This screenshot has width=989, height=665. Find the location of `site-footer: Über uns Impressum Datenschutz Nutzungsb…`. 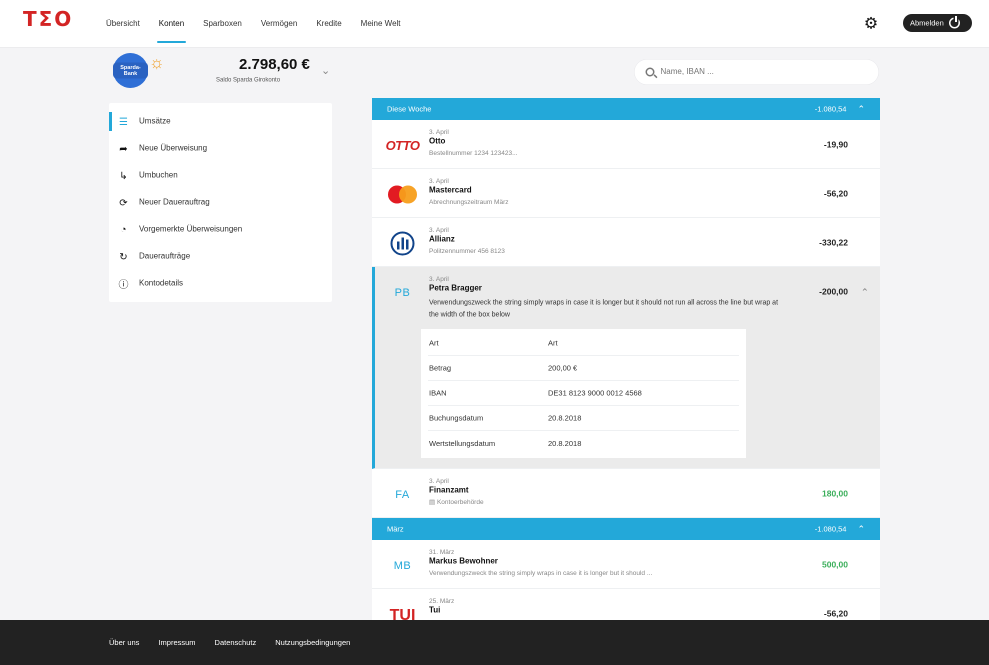

site-footer: Über uns Impressum Datenschutz Nutzungsb… is located at coordinates (494, 642).